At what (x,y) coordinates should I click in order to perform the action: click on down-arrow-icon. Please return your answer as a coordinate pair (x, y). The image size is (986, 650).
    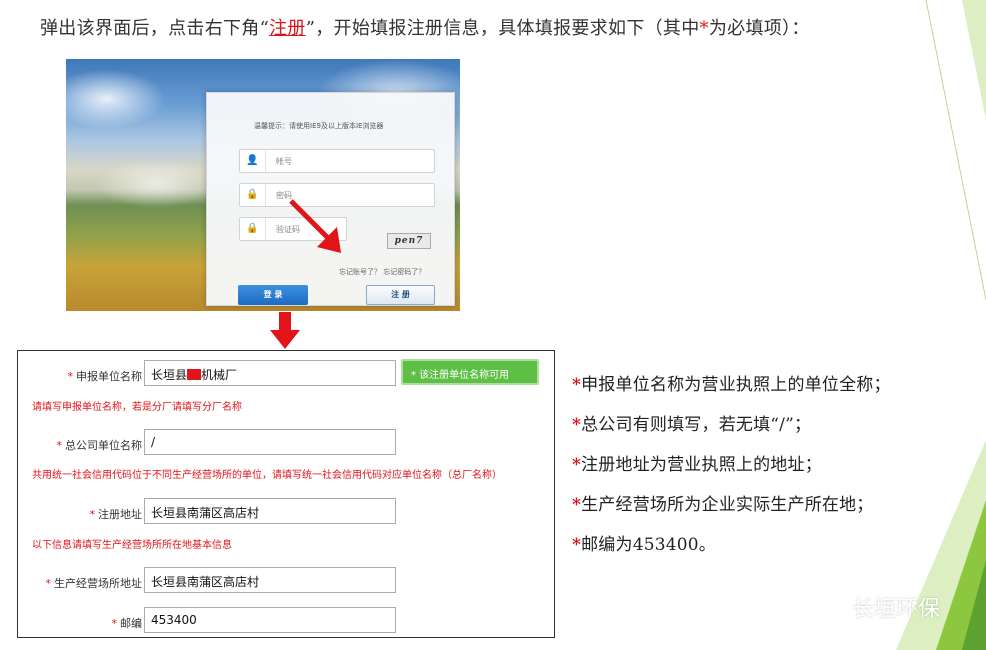
    Looking at the image, I should click on (285, 330).